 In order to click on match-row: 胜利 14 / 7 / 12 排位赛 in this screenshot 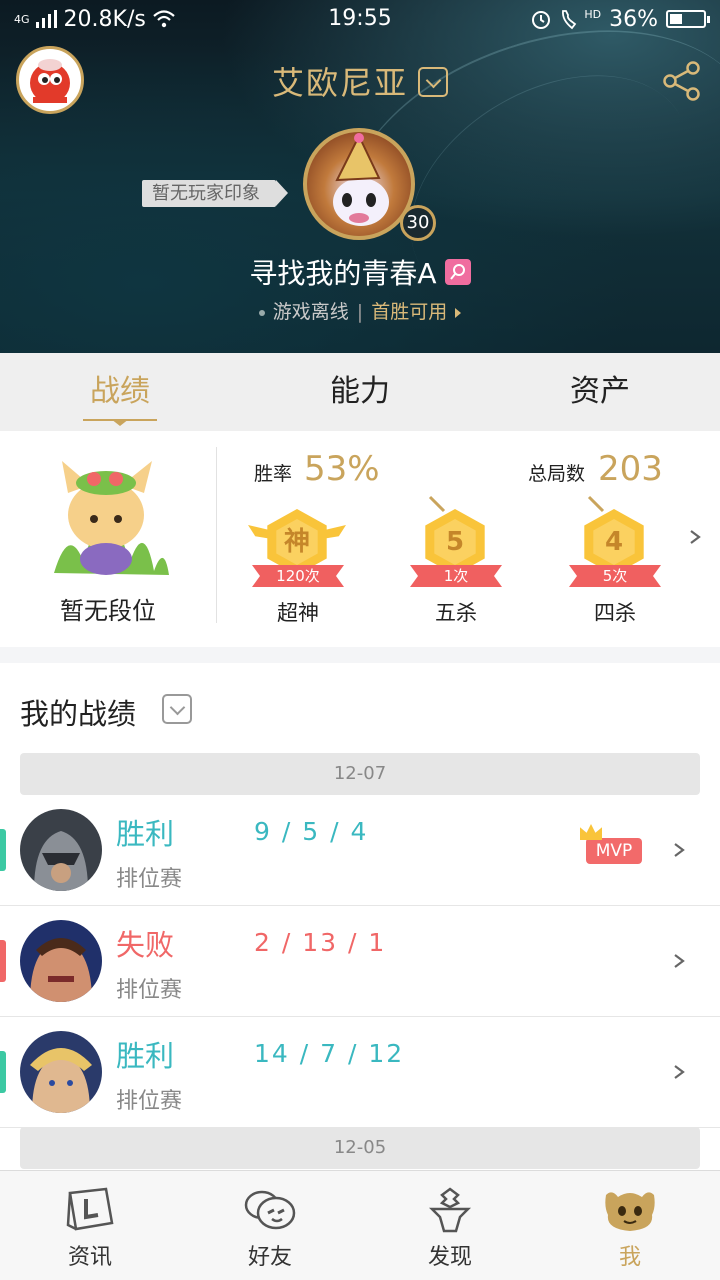, I will do `click(360, 1072)`.